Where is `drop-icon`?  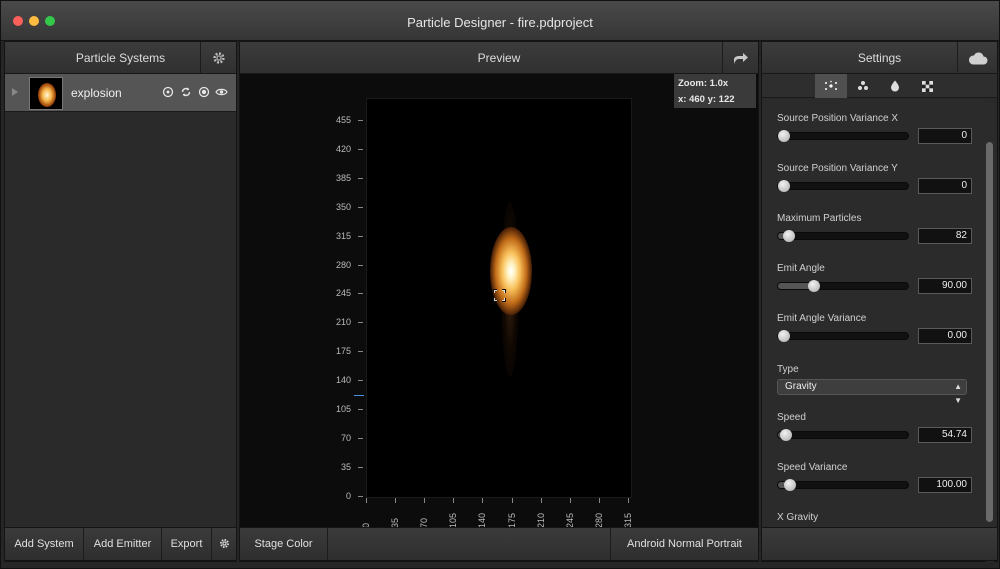
drop-icon is located at coordinates (895, 86).